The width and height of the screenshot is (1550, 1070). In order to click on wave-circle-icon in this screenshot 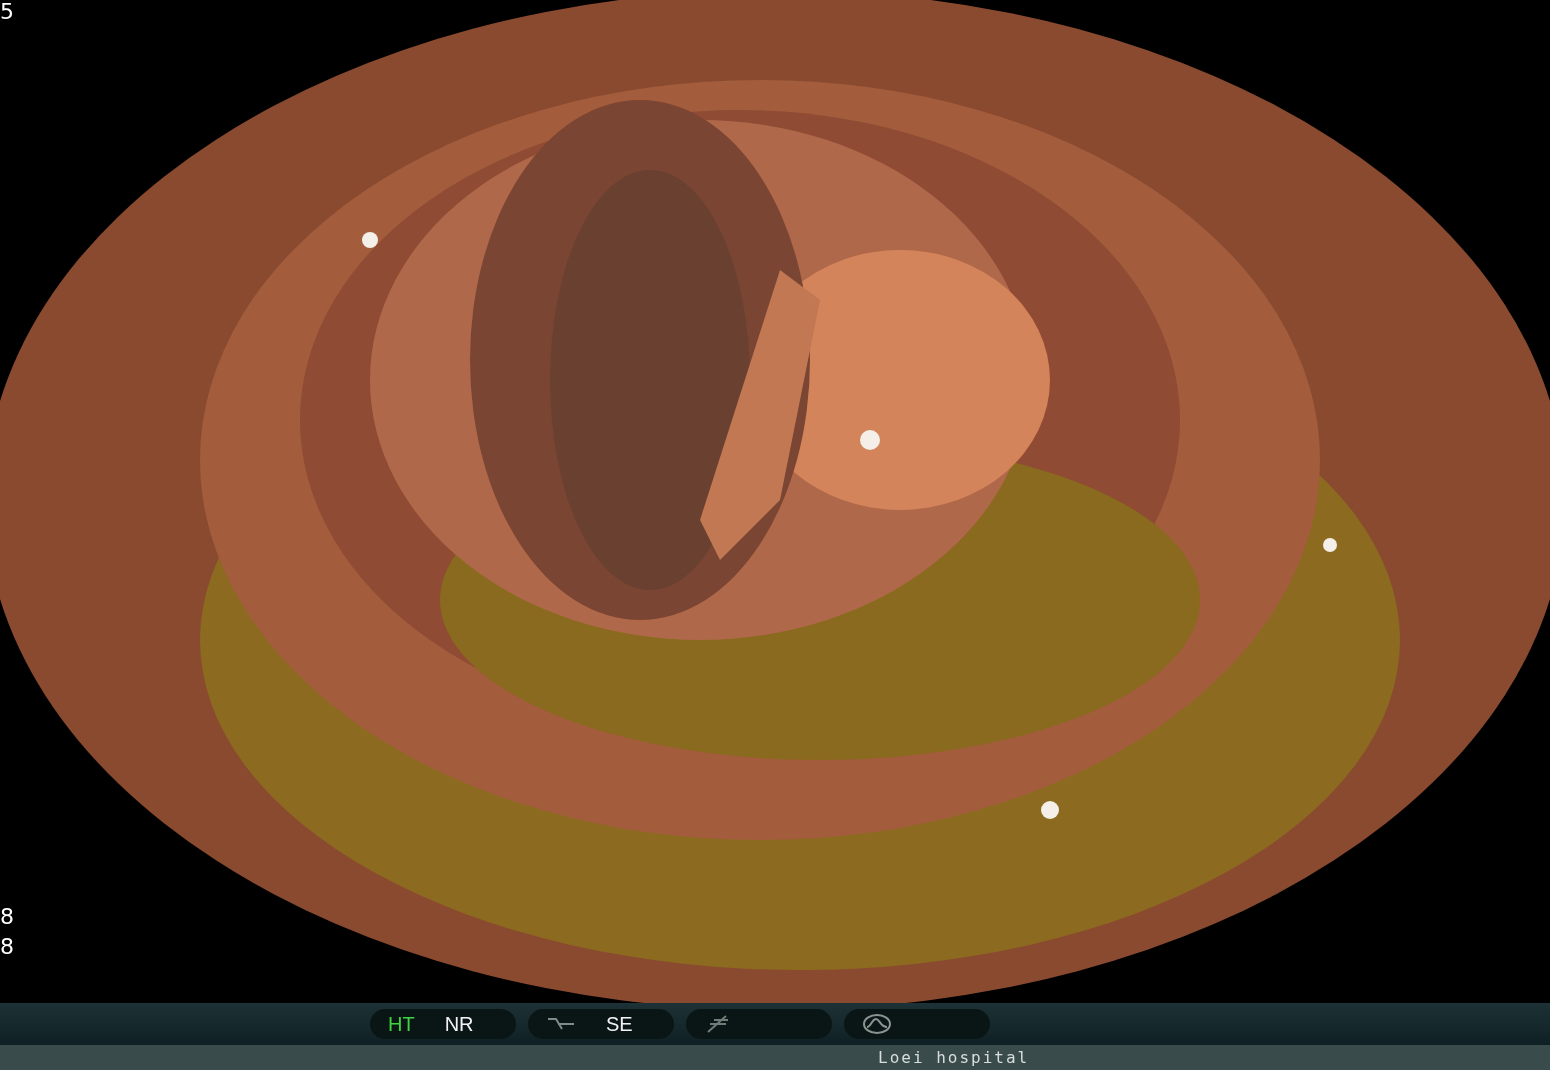, I will do `click(877, 1024)`.